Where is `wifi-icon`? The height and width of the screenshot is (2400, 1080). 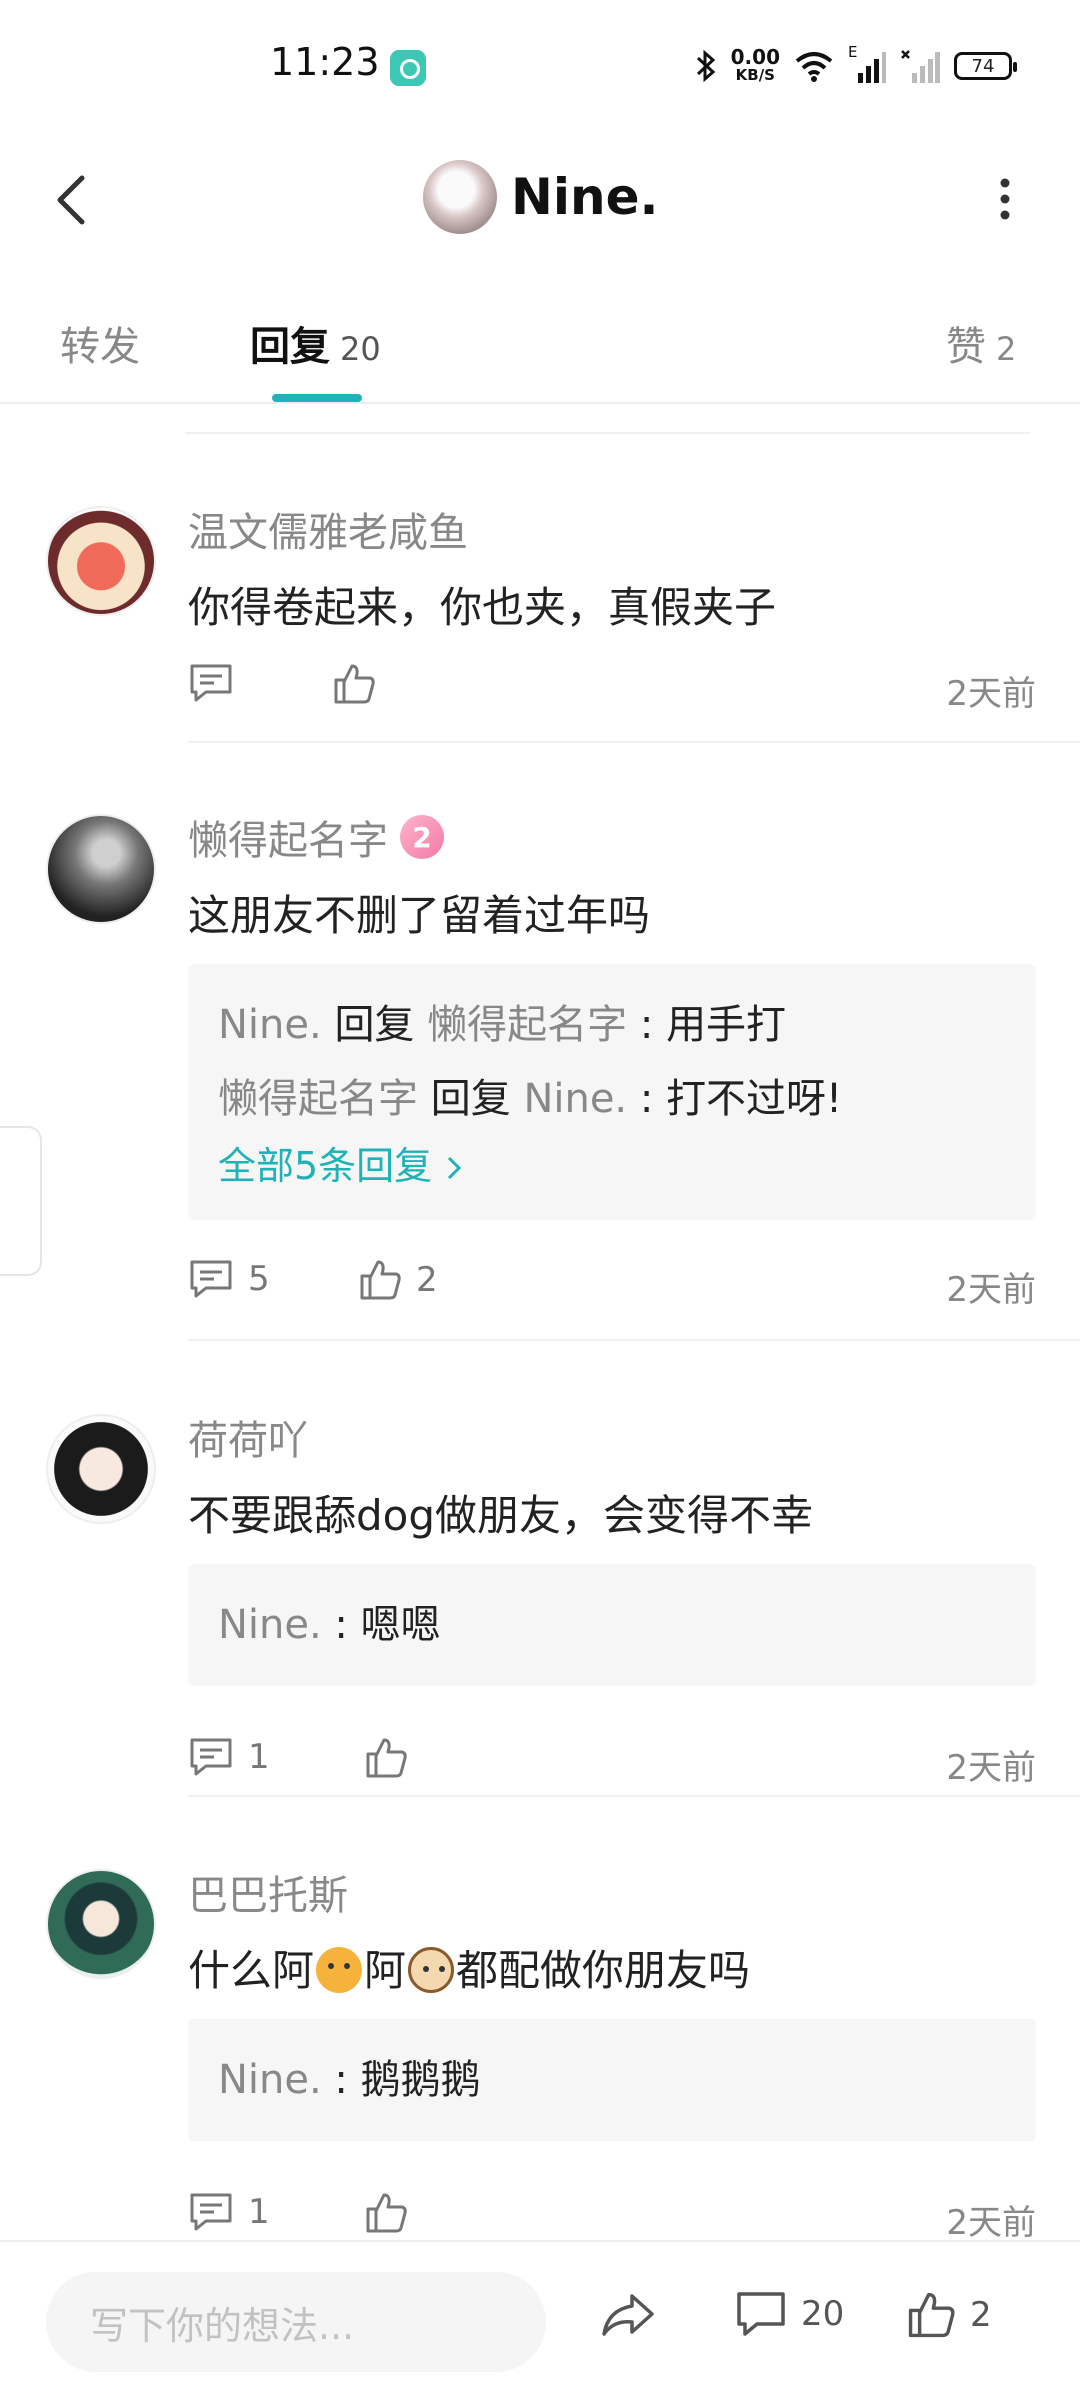
wifi-icon is located at coordinates (814, 67).